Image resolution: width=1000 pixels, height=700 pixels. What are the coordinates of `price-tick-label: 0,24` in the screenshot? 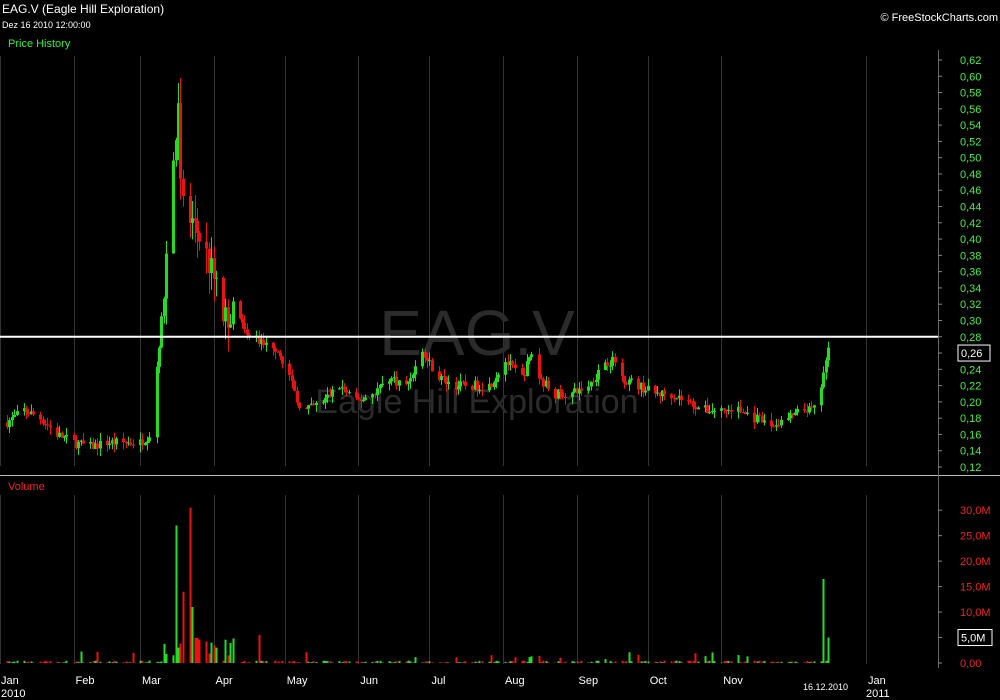 It's located at (970, 370).